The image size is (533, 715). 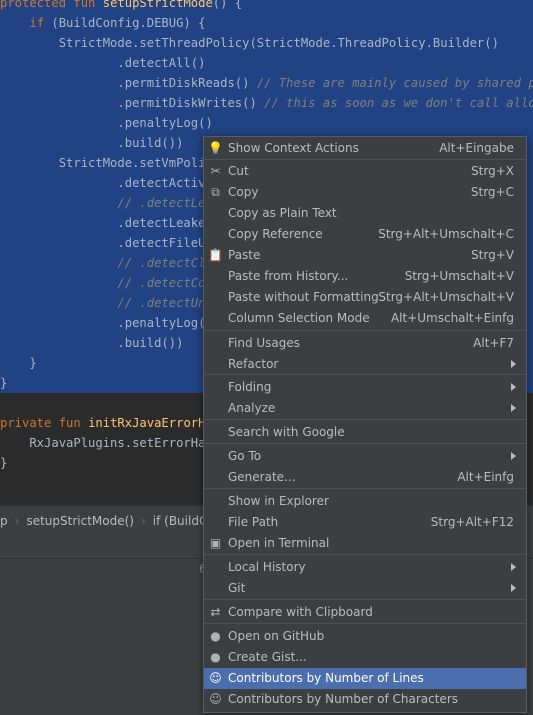 What do you see at coordinates (103, 223) in the screenshot?
I see `code-token: .detectLeake` at bounding box center [103, 223].